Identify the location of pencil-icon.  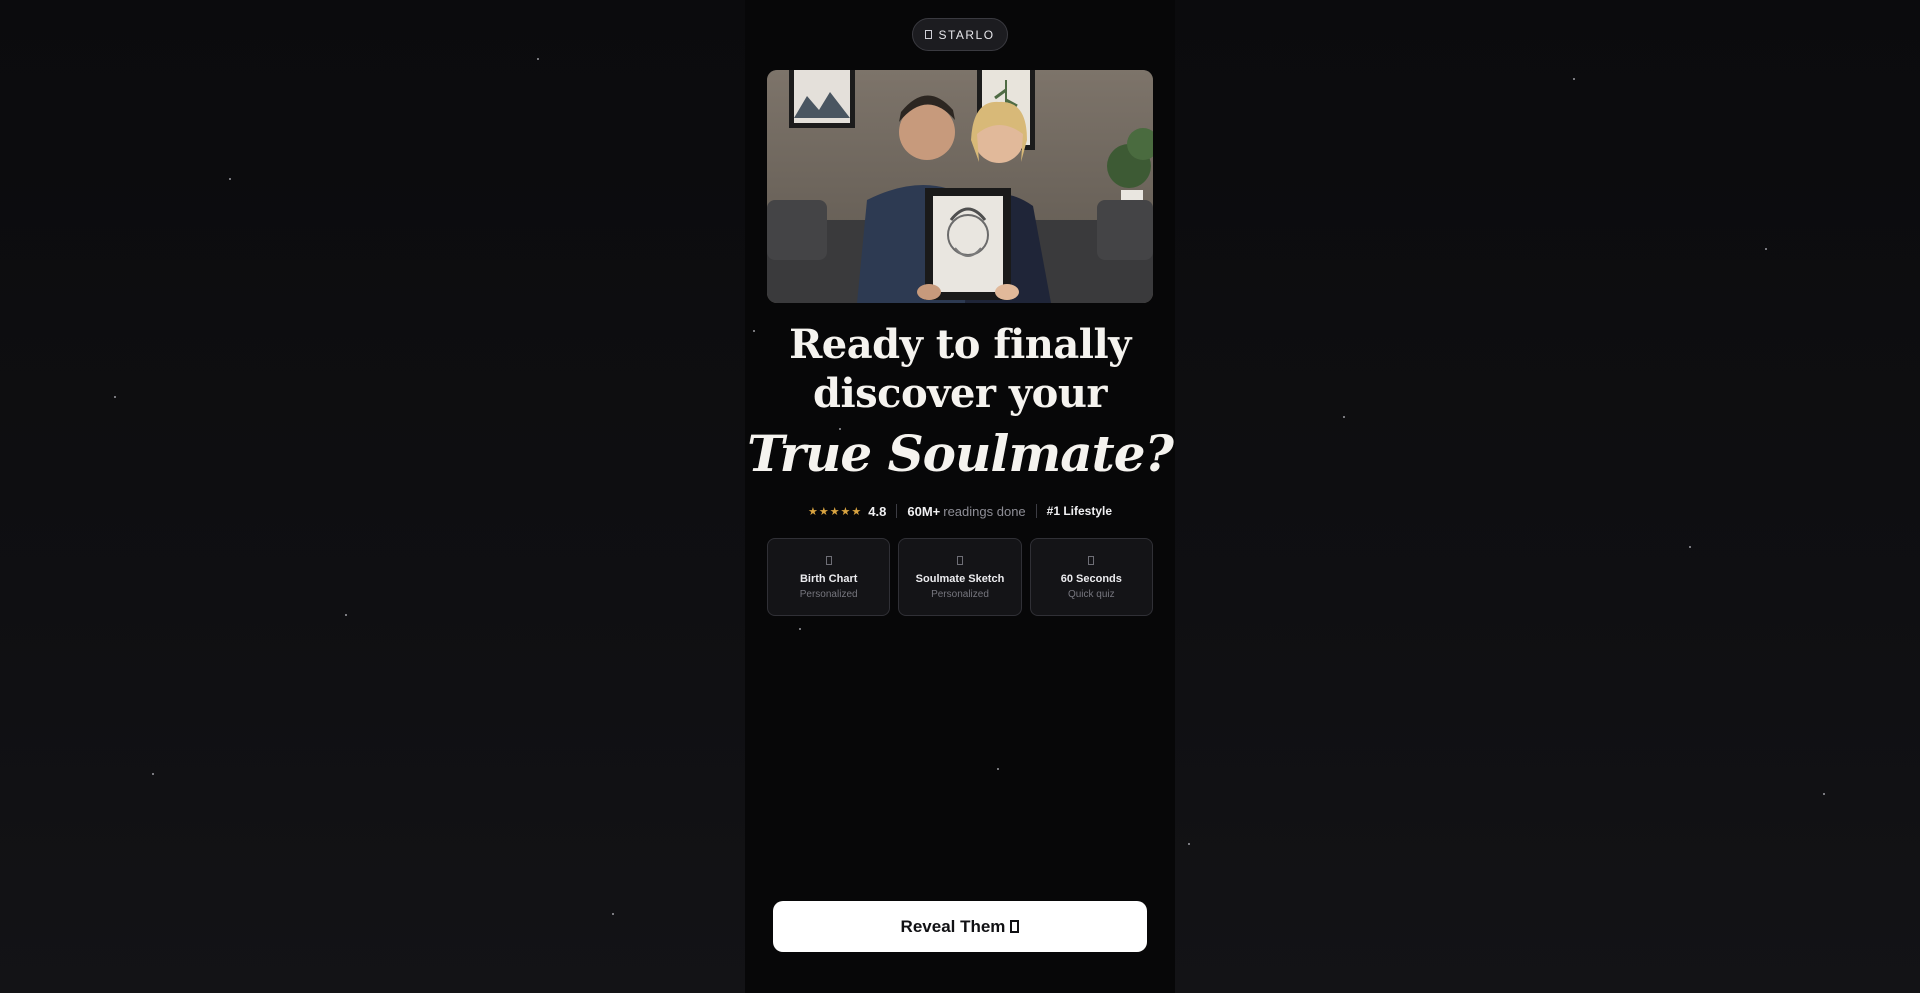
(959, 560).